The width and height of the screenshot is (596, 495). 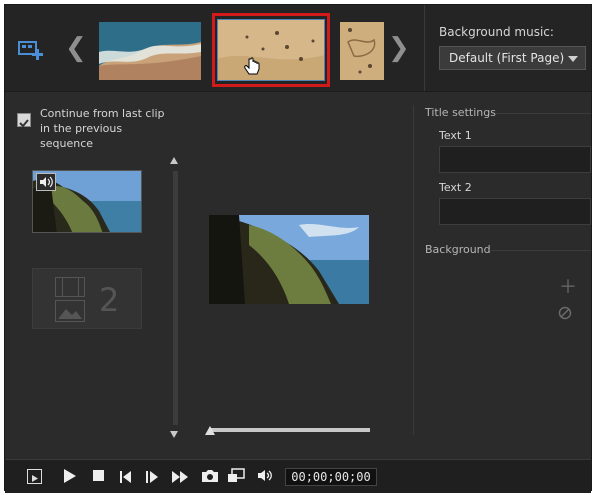 What do you see at coordinates (413, 270) in the screenshot?
I see `right-panel-divider` at bounding box center [413, 270].